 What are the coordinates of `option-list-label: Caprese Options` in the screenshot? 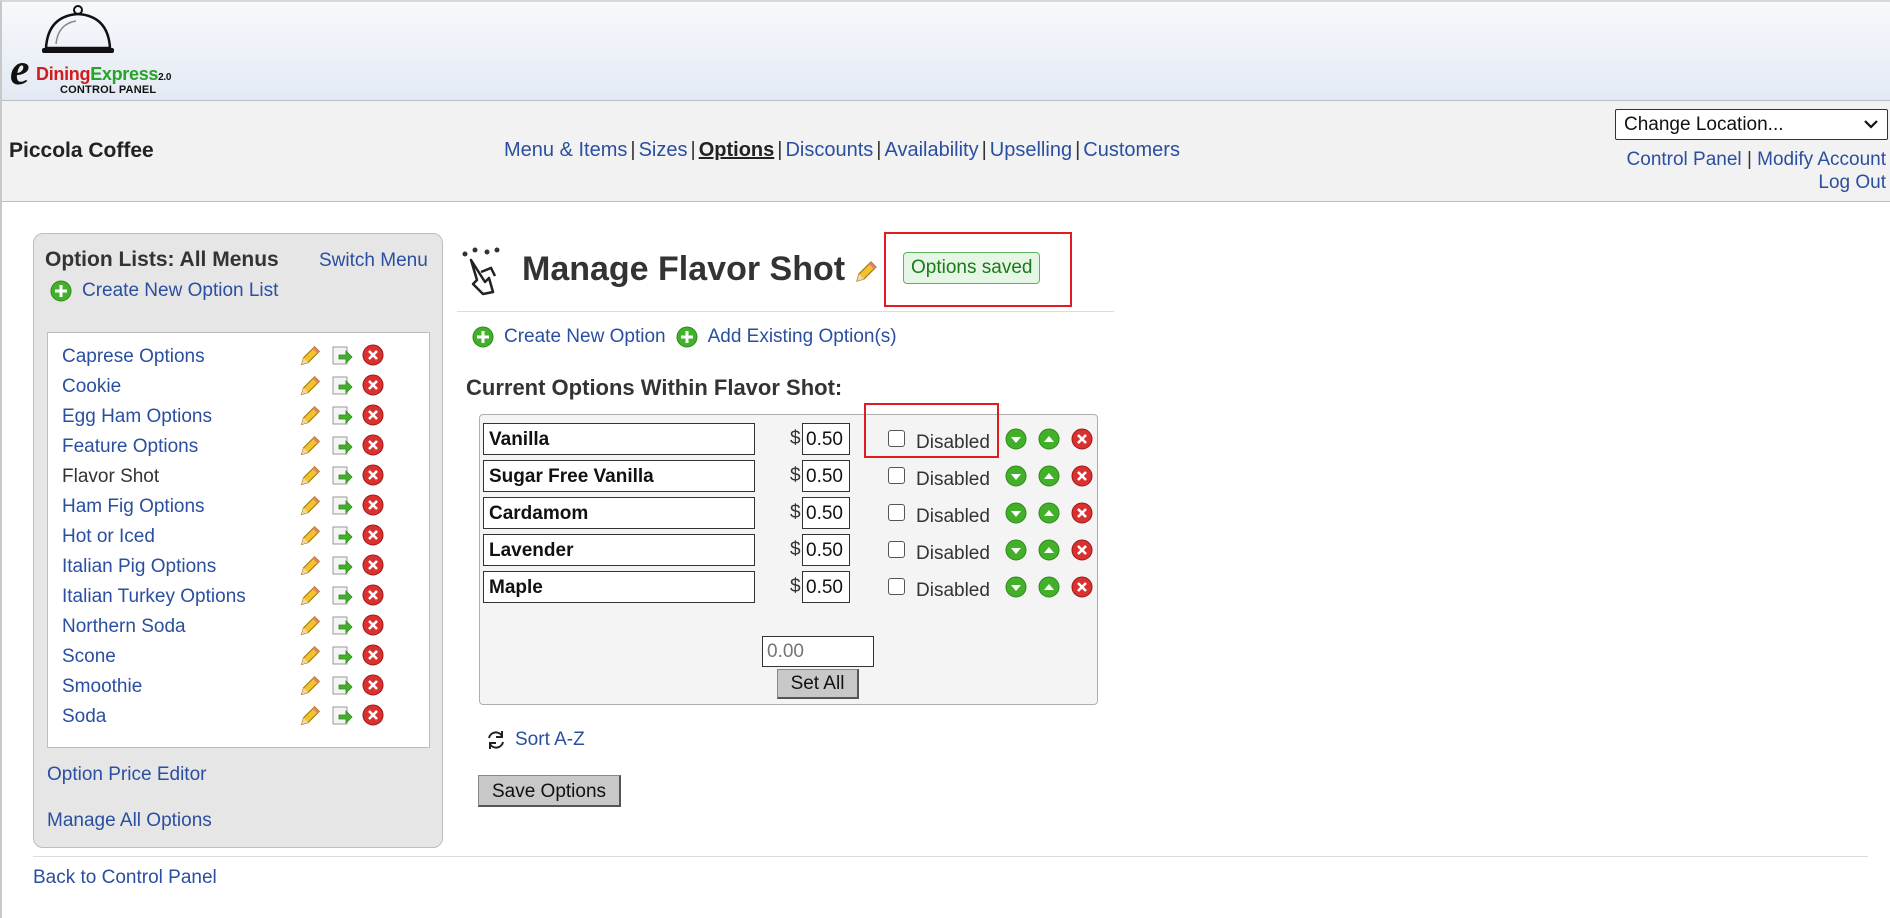 It's located at (133, 357).